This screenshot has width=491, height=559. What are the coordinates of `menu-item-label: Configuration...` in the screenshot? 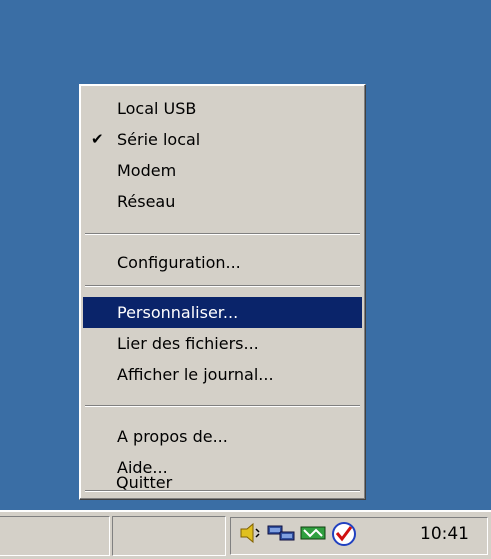 It's located at (179, 262).